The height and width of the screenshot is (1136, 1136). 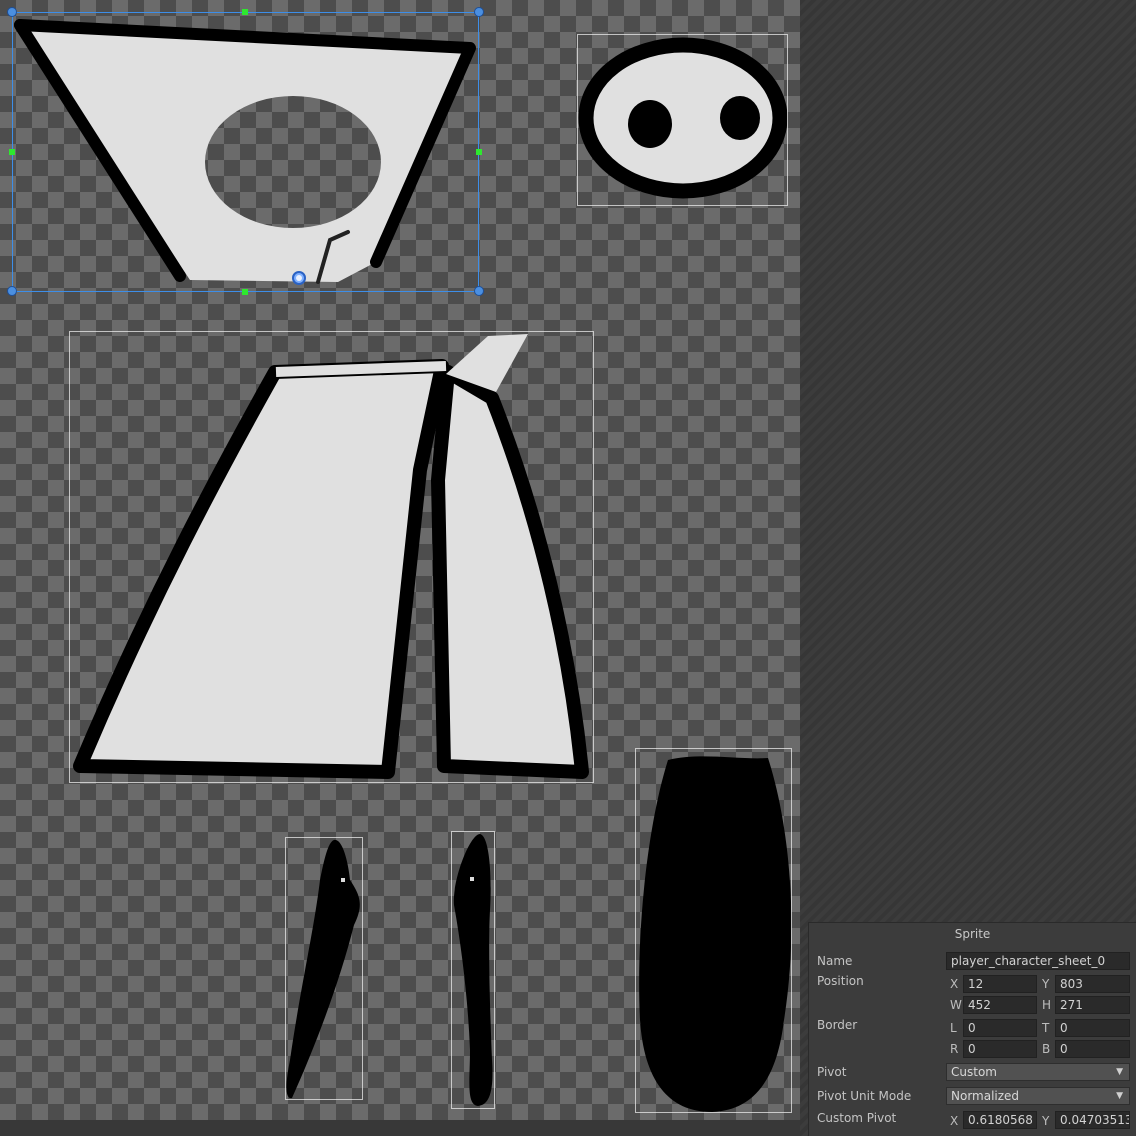 I want to click on border-l-field: 0, so click(x=1000, y=1028).